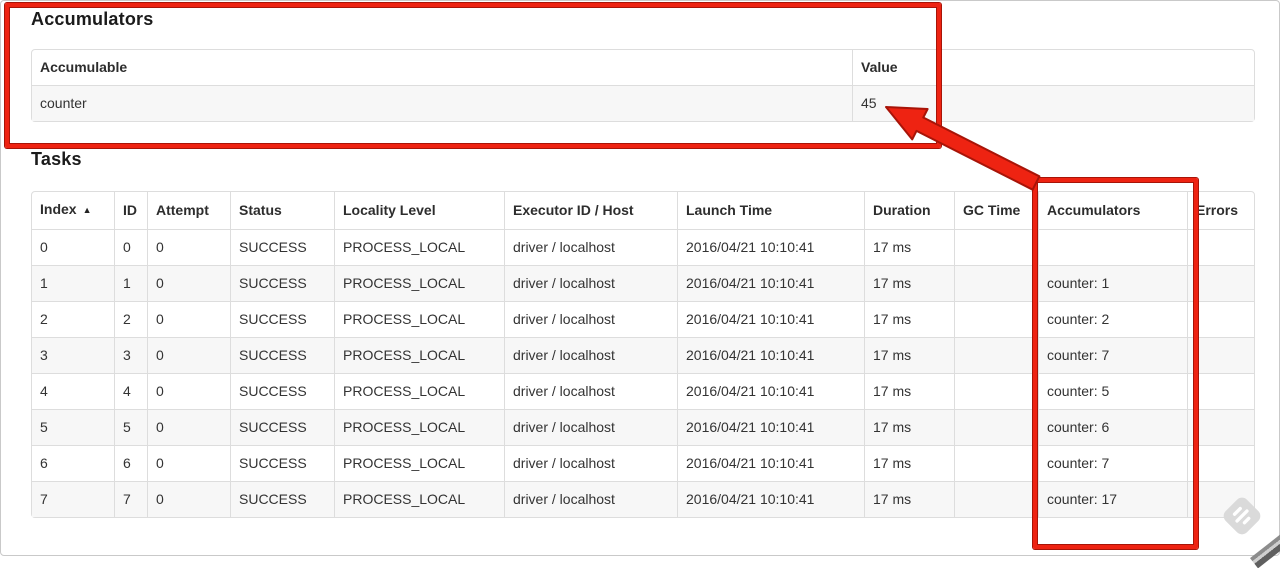 This screenshot has height=568, width=1280. I want to click on accumulator-row: counter 45, so click(643, 103).